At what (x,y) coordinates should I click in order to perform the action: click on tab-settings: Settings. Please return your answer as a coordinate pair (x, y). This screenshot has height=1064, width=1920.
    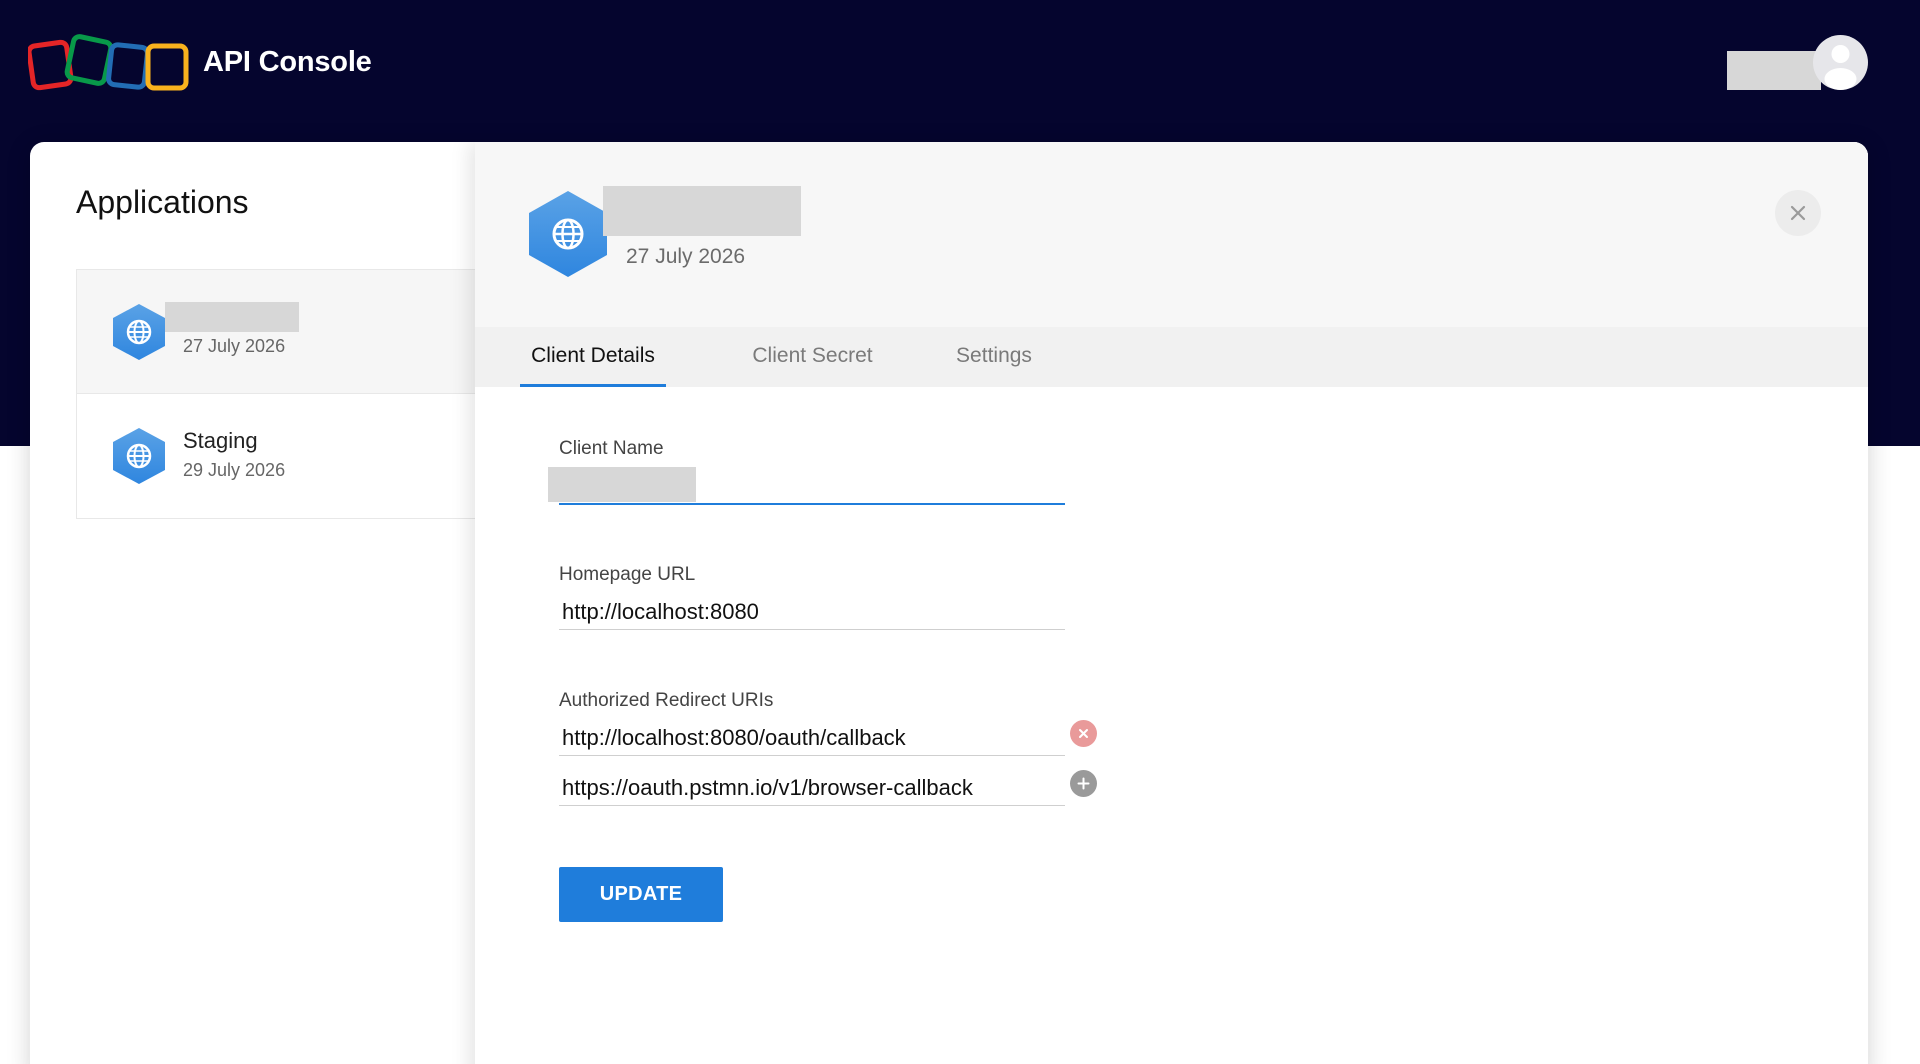
    Looking at the image, I should click on (994, 357).